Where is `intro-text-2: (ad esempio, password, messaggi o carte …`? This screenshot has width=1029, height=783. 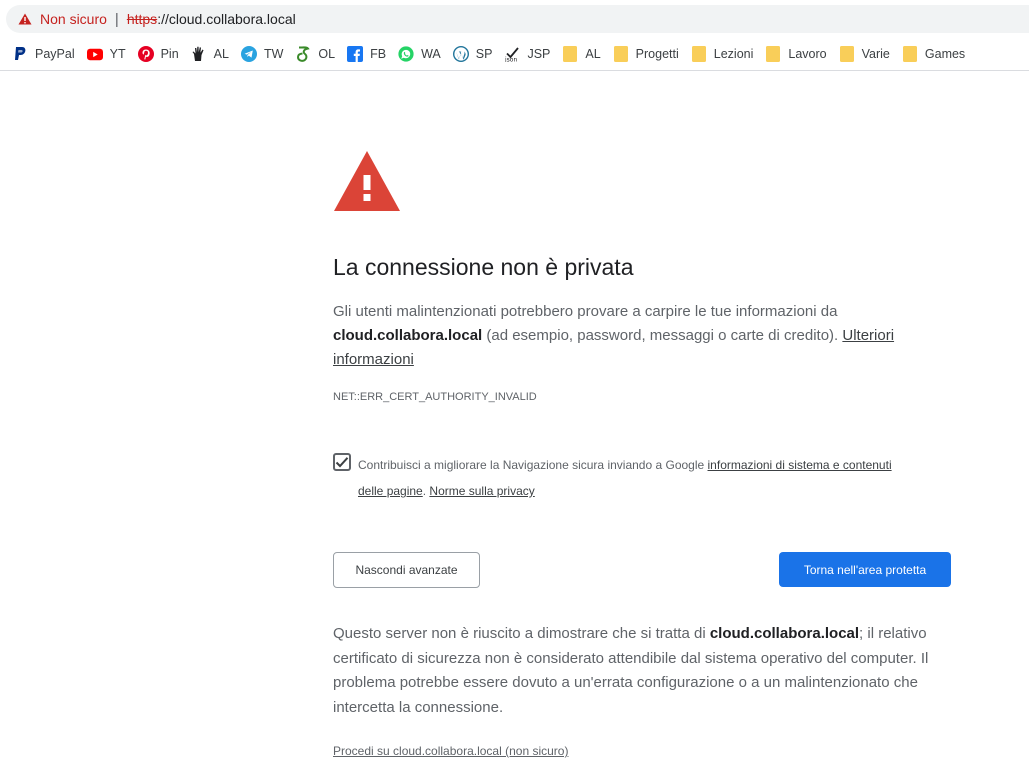 intro-text-2: (ad esempio, password, messaggi o carte … is located at coordinates (662, 335).